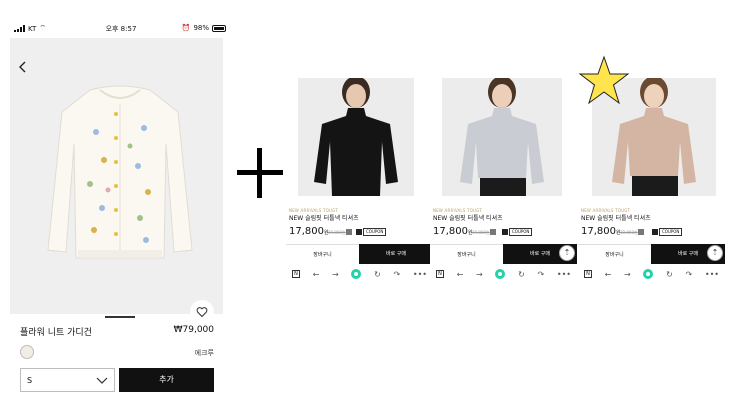  I want to click on size-select: S, so click(67, 380).